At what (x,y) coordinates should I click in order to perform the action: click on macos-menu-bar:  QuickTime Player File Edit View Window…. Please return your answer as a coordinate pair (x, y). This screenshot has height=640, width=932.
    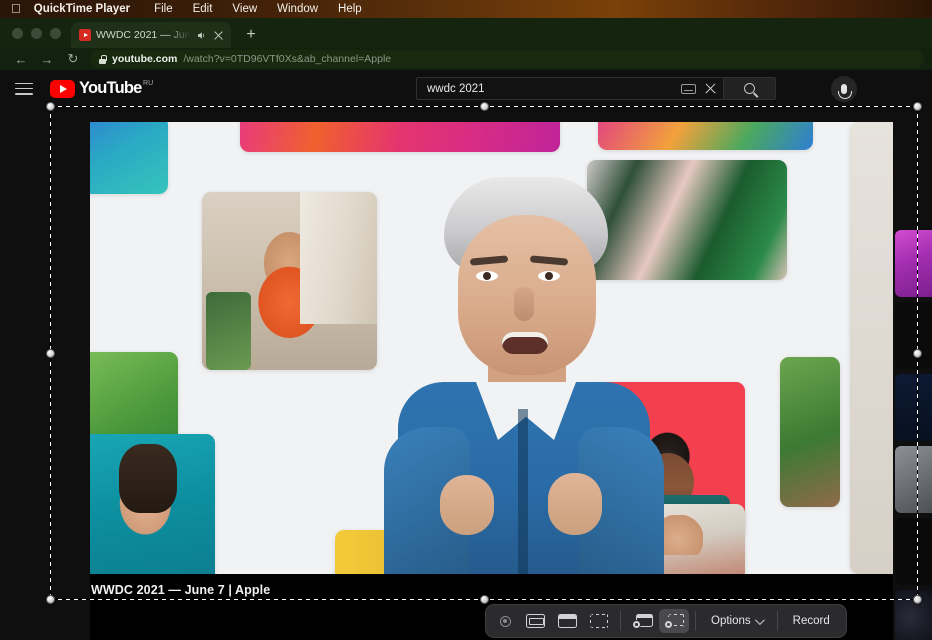
    Looking at the image, I should click on (466, 9).